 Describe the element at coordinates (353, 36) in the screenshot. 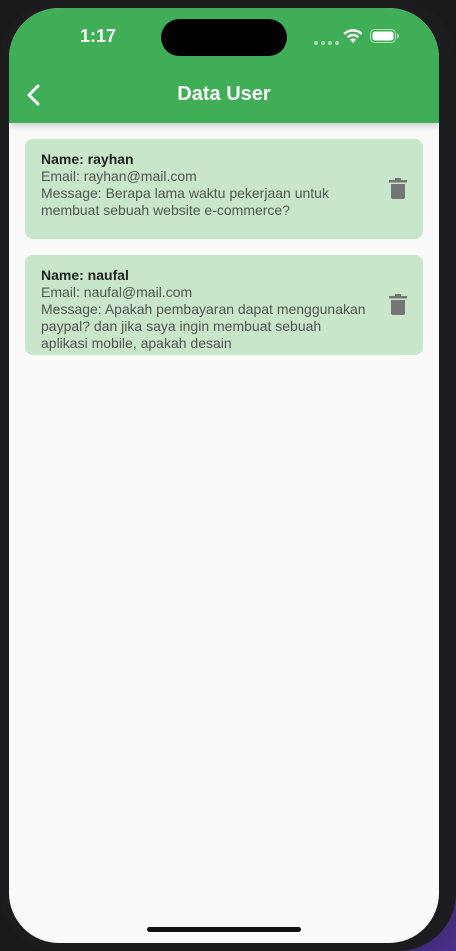

I see `wifi-icon` at that location.